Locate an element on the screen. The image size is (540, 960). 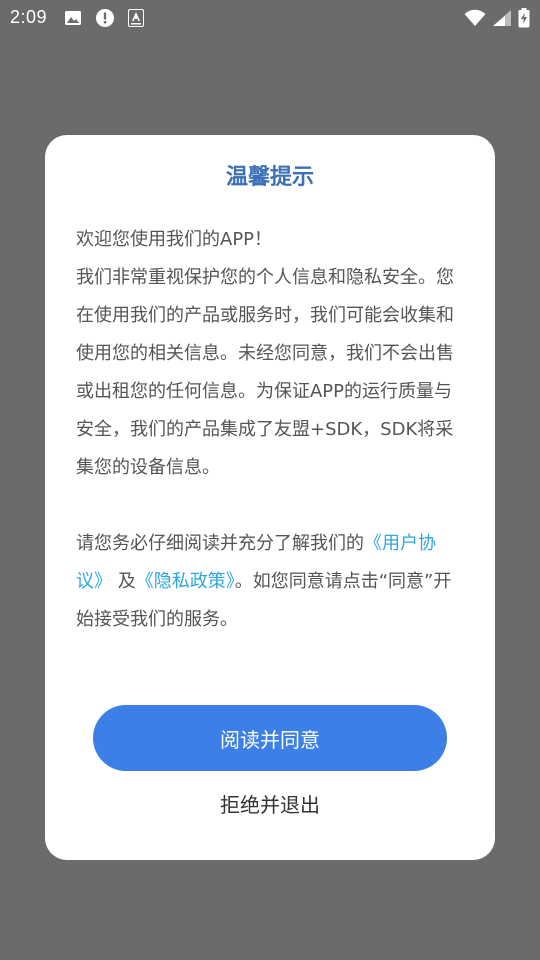
welcome-text: 欢迎您使用我们的APP！ is located at coordinates (174, 239).